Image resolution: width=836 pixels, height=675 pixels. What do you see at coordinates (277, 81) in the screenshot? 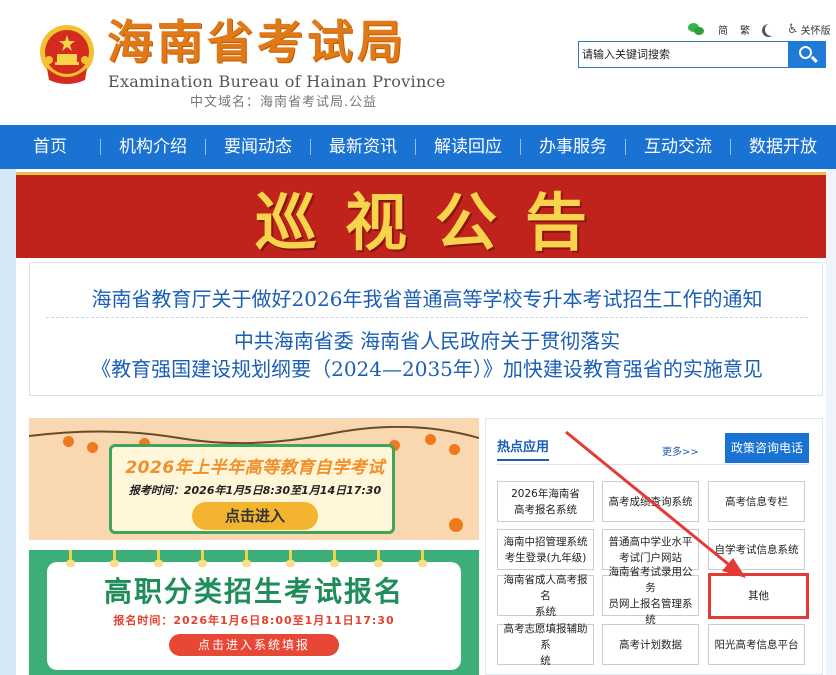
I see `site-subtitle: Examination Bureau of Hainan Province` at bounding box center [277, 81].